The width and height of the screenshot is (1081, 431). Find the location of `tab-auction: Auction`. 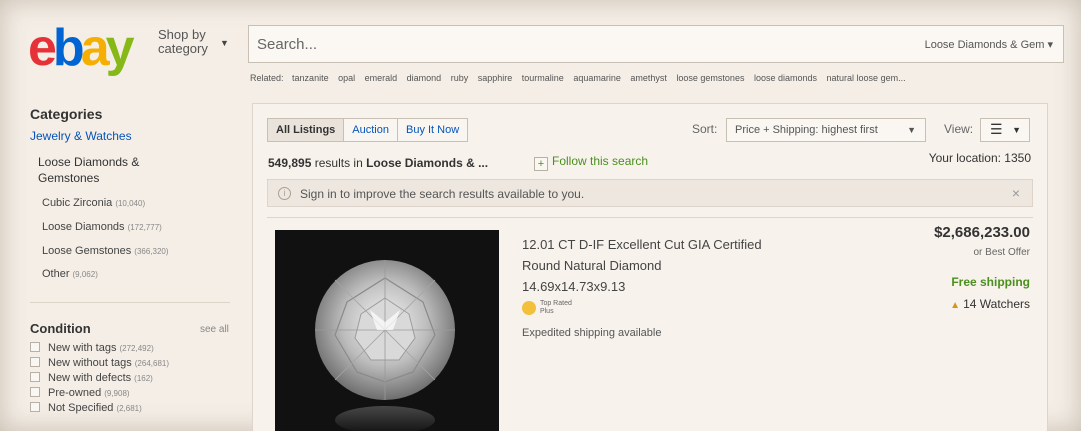

tab-auction: Auction is located at coordinates (371, 130).